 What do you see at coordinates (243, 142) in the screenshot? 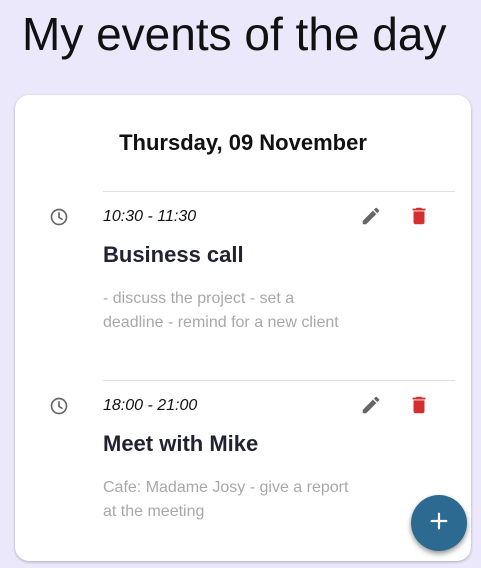
I see `date-heading: Thursday, 09 November` at bounding box center [243, 142].